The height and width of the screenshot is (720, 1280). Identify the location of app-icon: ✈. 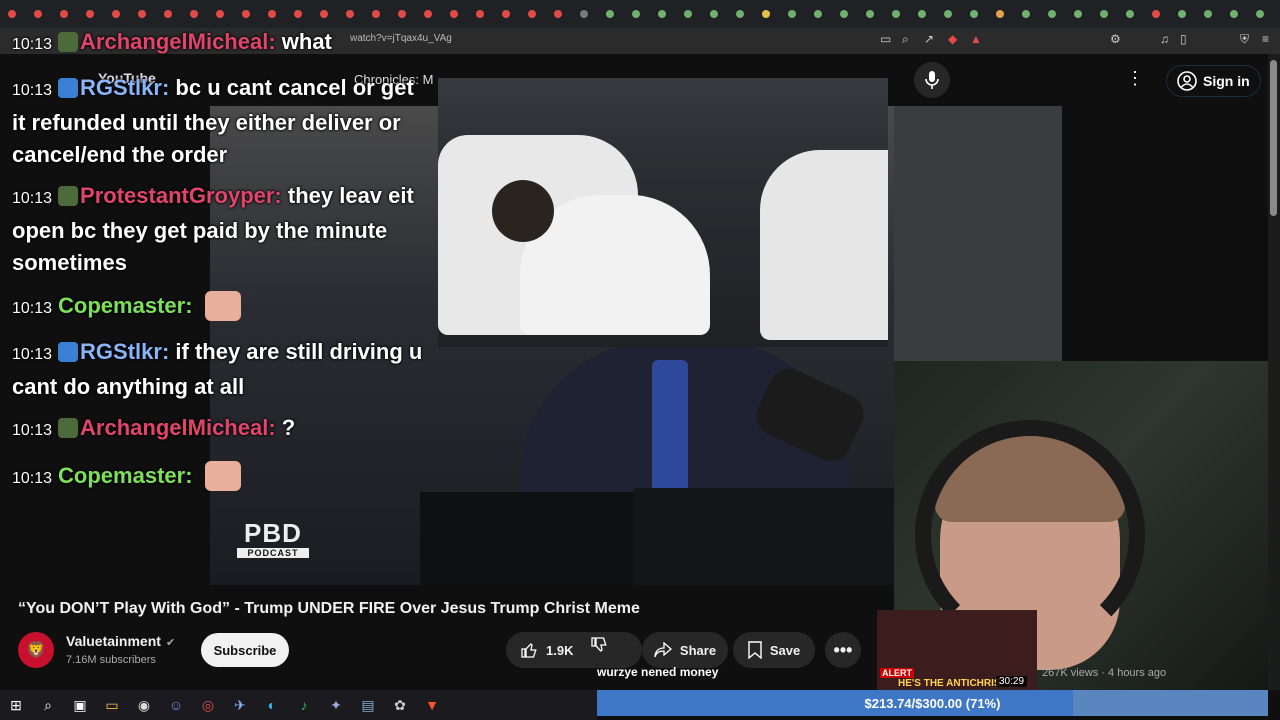
(240, 705).